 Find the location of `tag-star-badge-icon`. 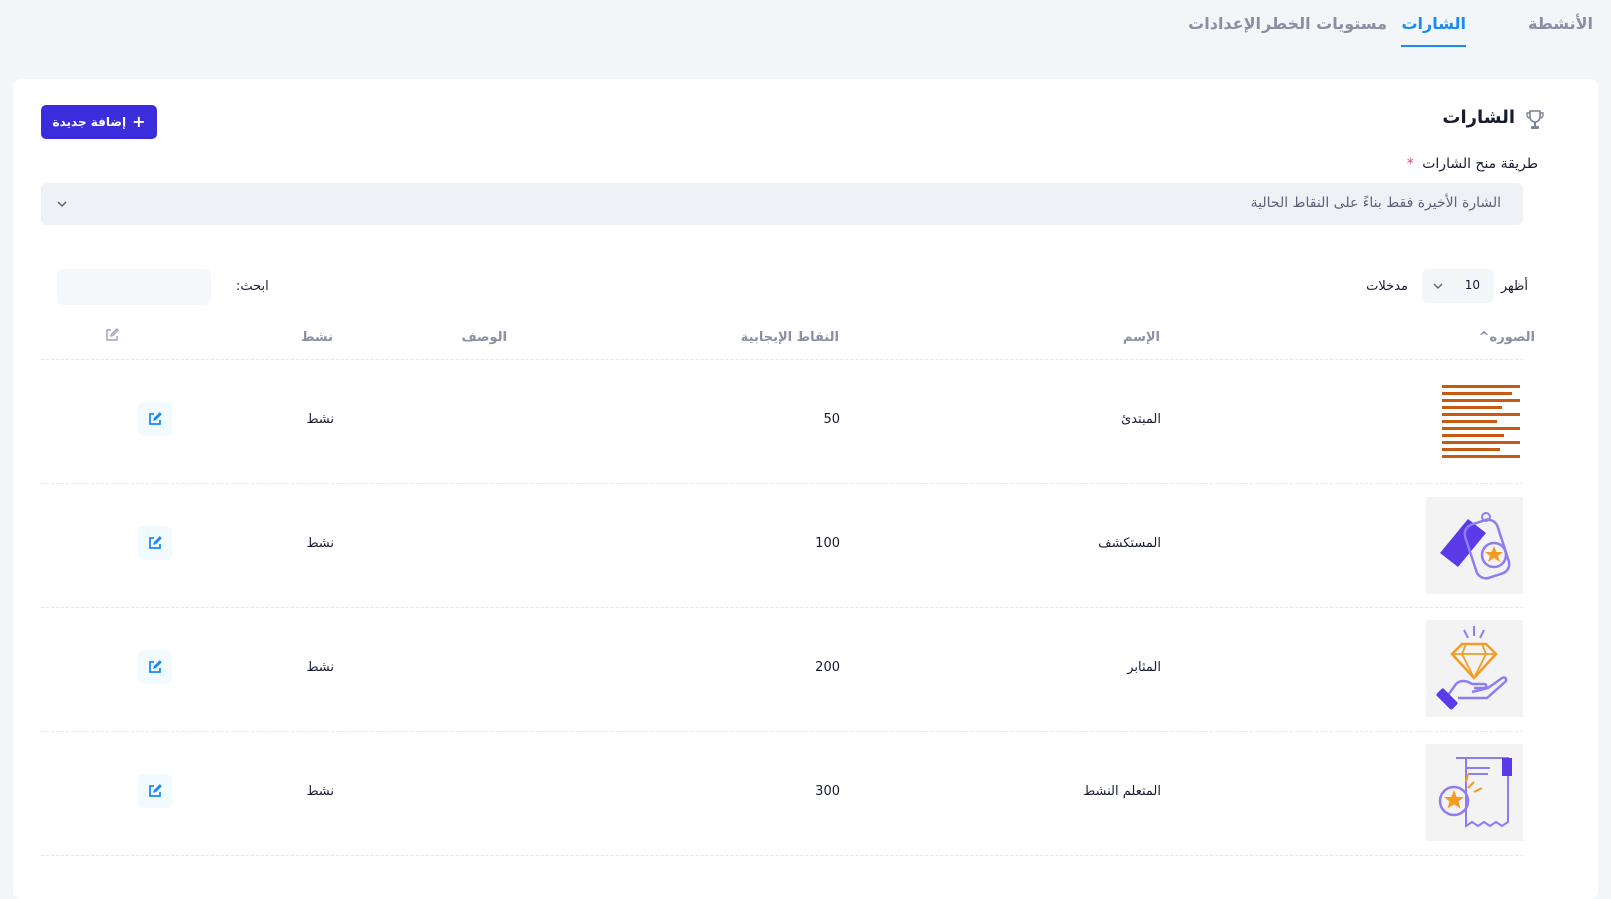

tag-star-badge-icon is located at coordinates (1475, 546).